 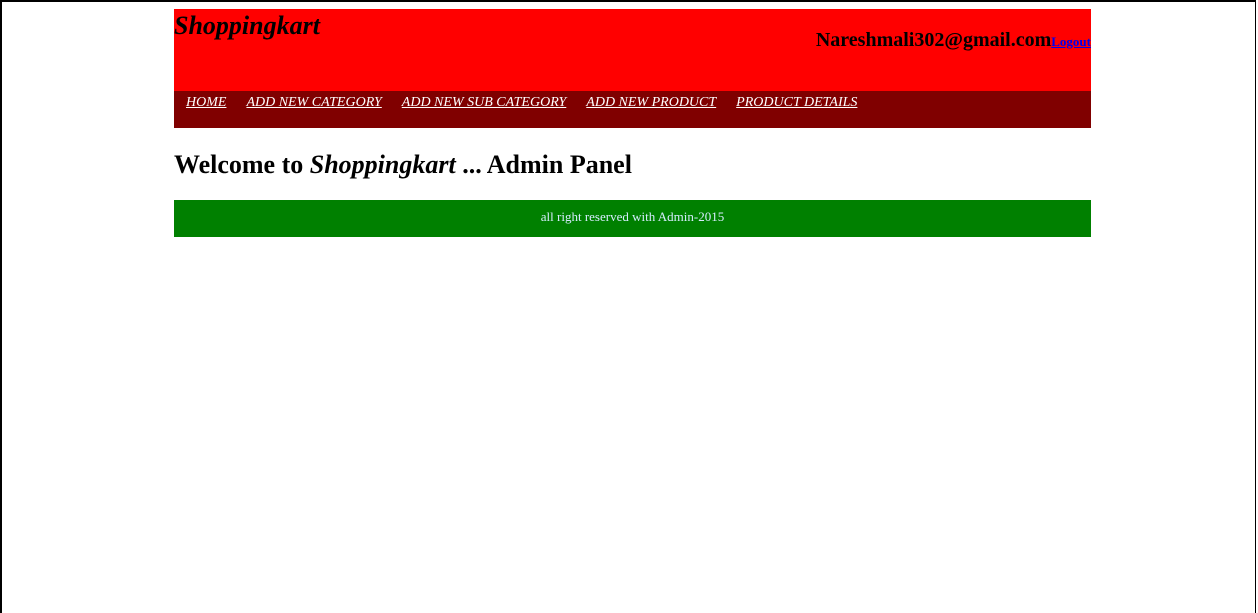 I want to click on welcome-heading: Welcome to Shoppingkart ... Admin Panel, so click(x=632, y=169).